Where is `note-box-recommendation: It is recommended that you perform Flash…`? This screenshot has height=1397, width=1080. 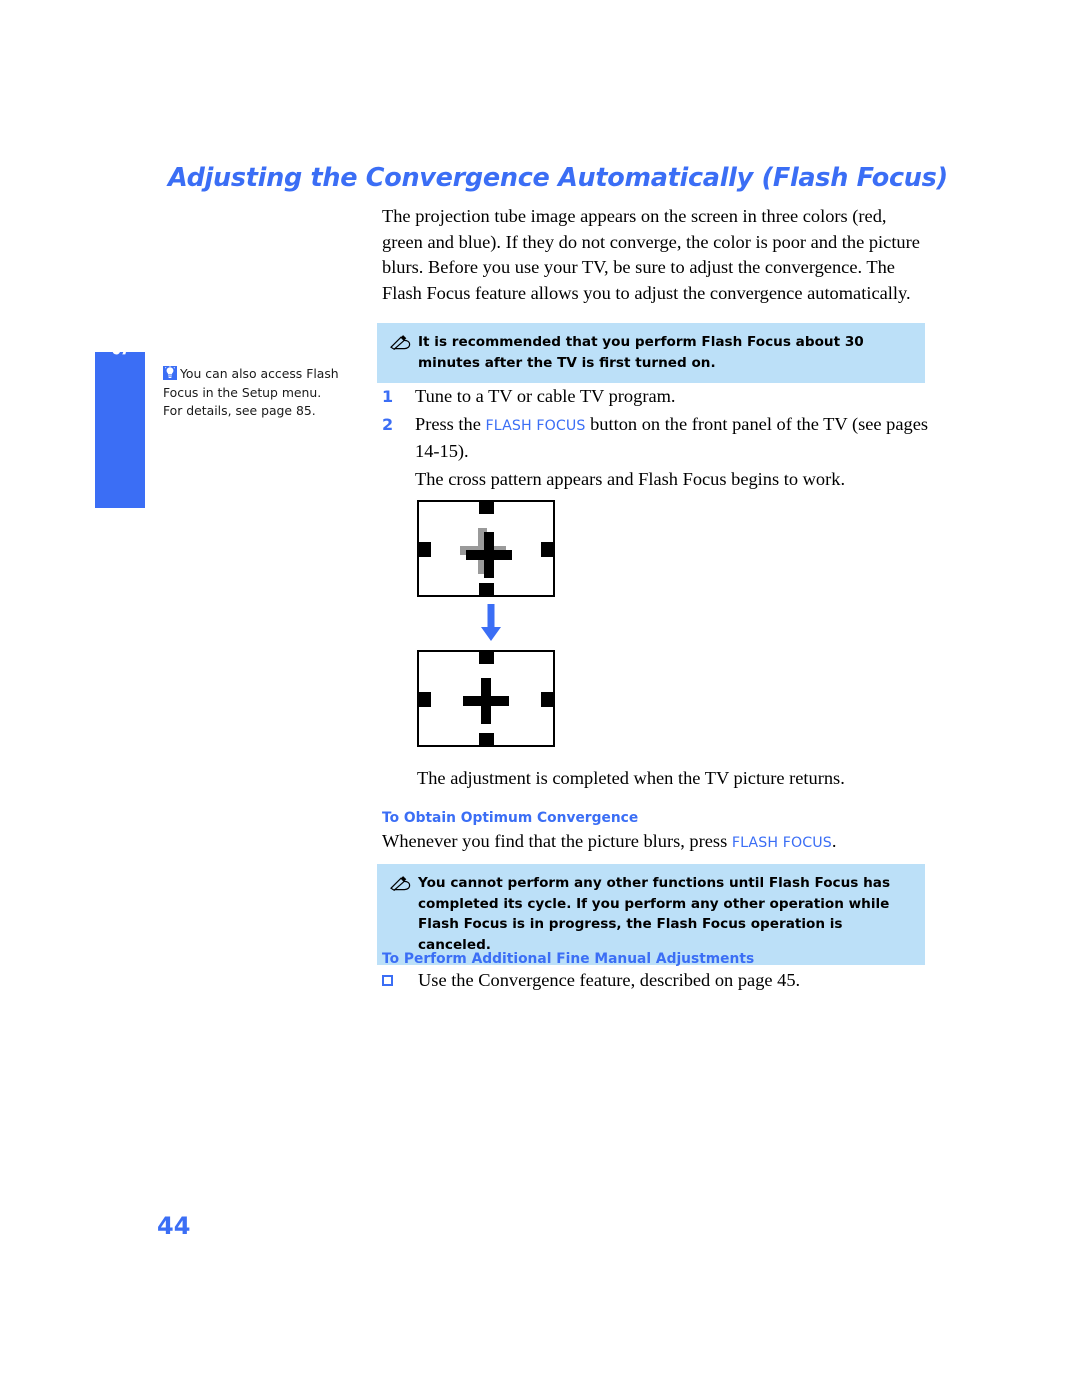 note-box-recommendation: It is recommended that you perform Flash… is located at coordinates (651, 353).